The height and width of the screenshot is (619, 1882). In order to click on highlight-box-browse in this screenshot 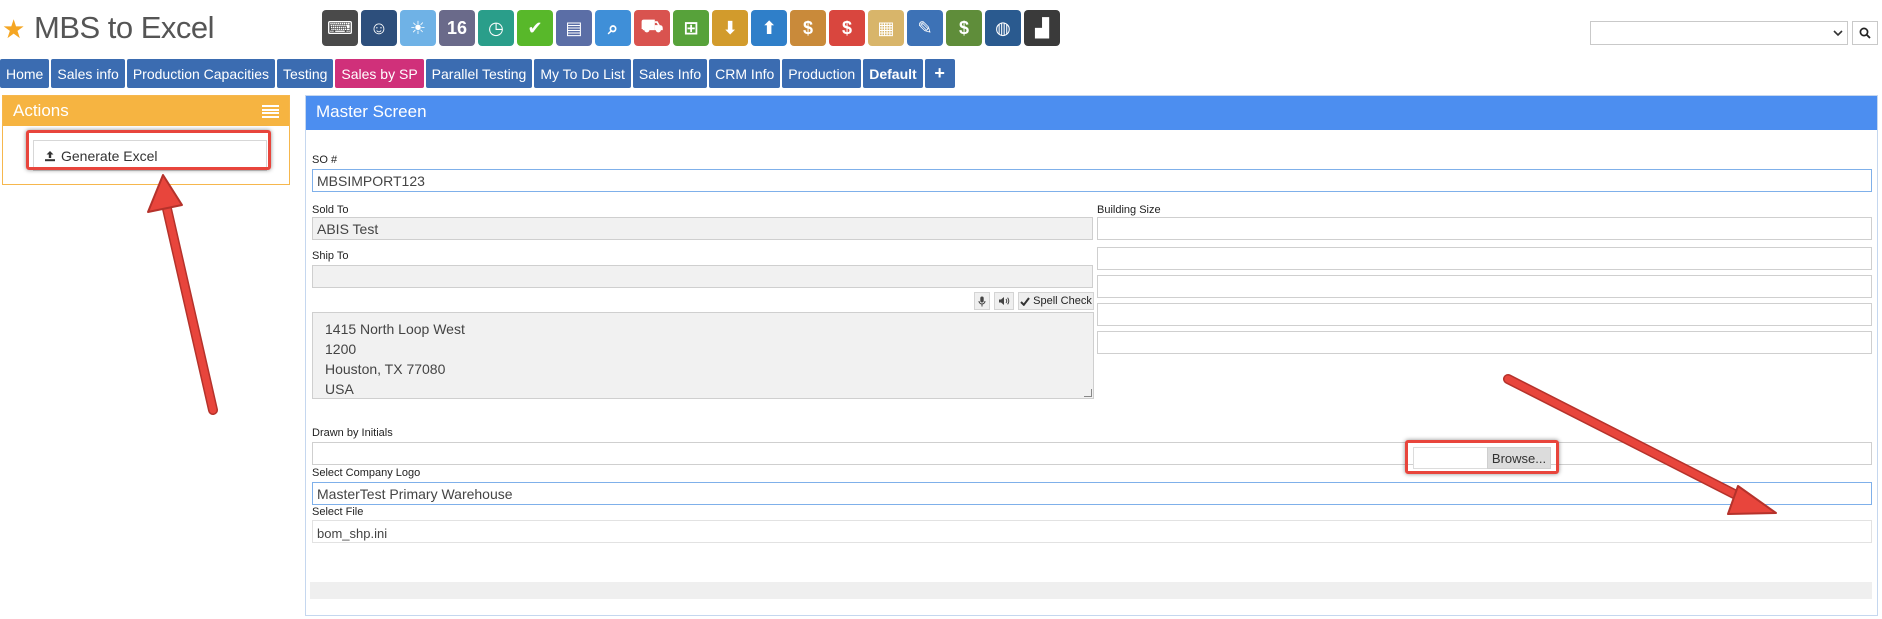, I will do `click(1482, 457)`.